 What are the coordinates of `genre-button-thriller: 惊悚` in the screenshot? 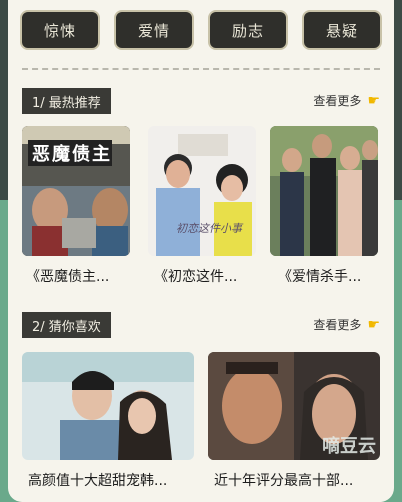 It's located at (60, 30).